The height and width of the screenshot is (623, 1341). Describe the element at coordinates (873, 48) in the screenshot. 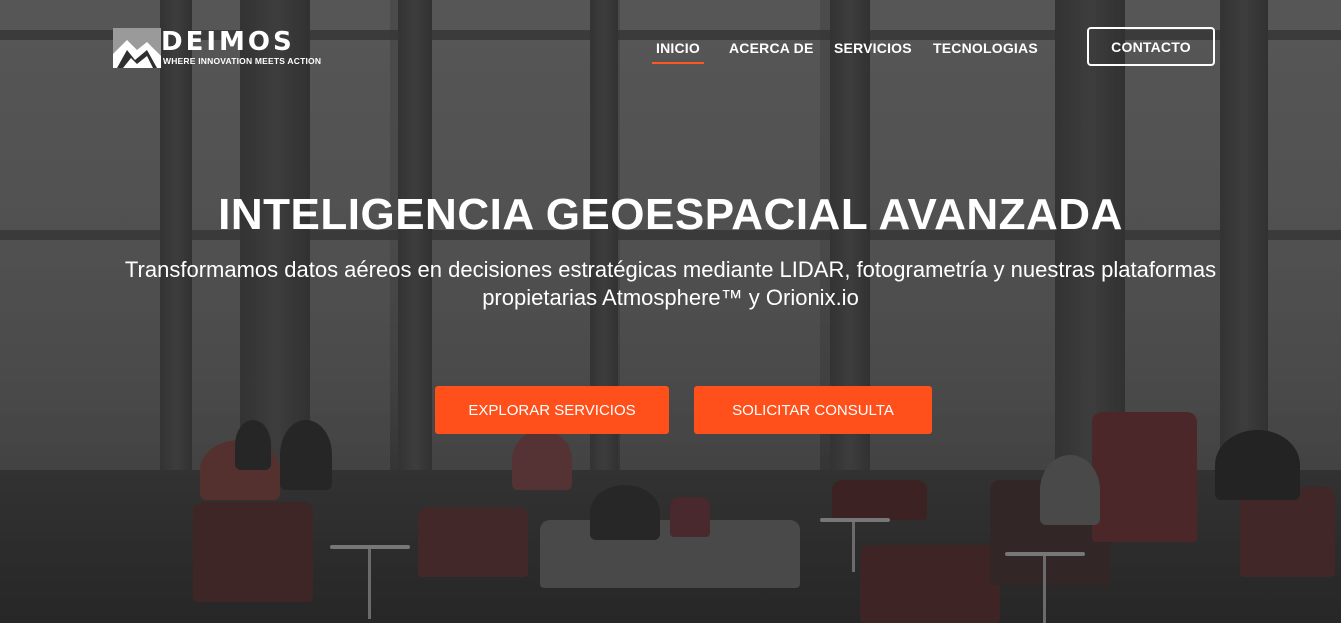

I see `nav-item-servicios: SERVICIOS` at that location.